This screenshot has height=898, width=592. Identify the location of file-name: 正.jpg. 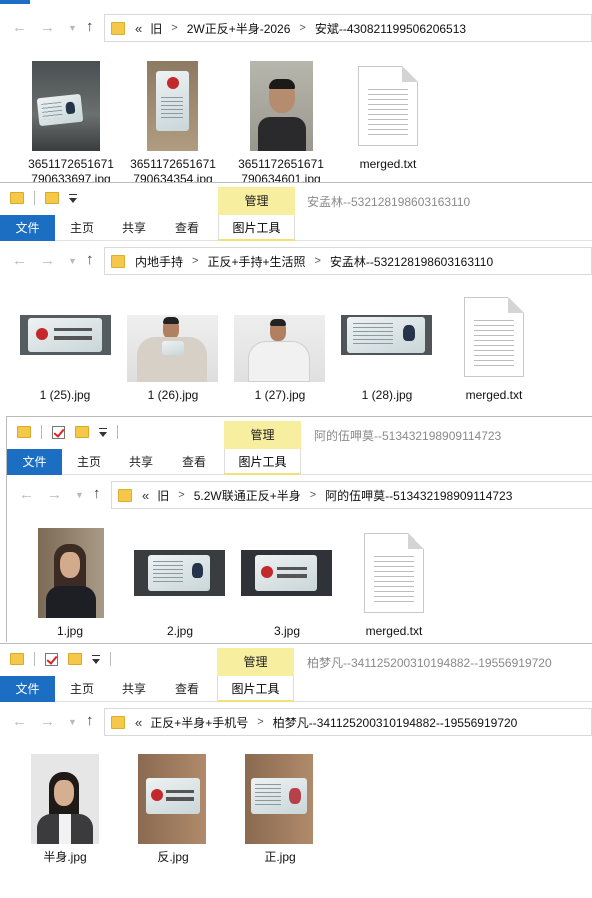
(280, 857).